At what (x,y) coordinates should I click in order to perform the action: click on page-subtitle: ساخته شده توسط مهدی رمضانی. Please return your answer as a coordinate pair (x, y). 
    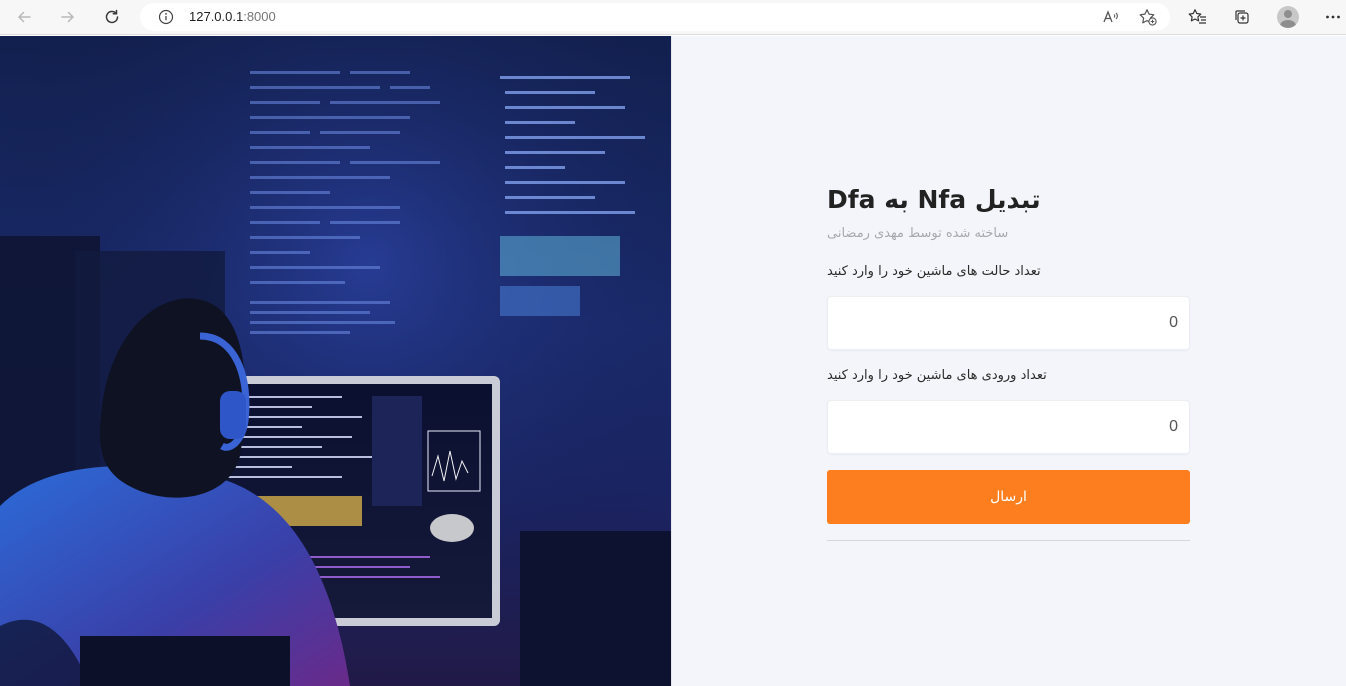
    Looking at the image, I should click on (918, 233).